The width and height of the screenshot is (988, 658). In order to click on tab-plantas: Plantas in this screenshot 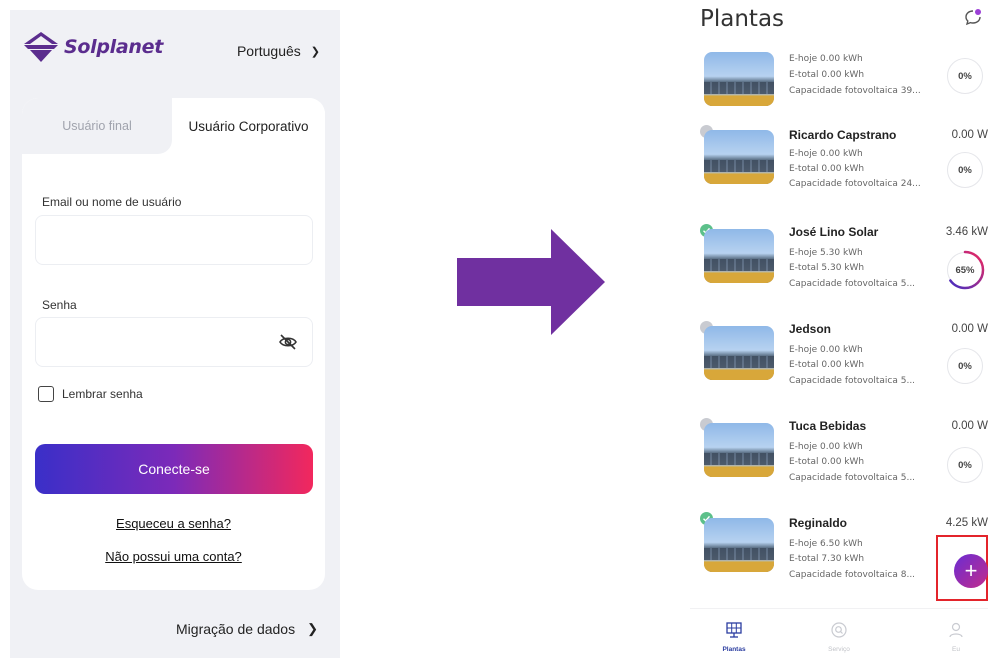, I will do `click(734, 637)`.